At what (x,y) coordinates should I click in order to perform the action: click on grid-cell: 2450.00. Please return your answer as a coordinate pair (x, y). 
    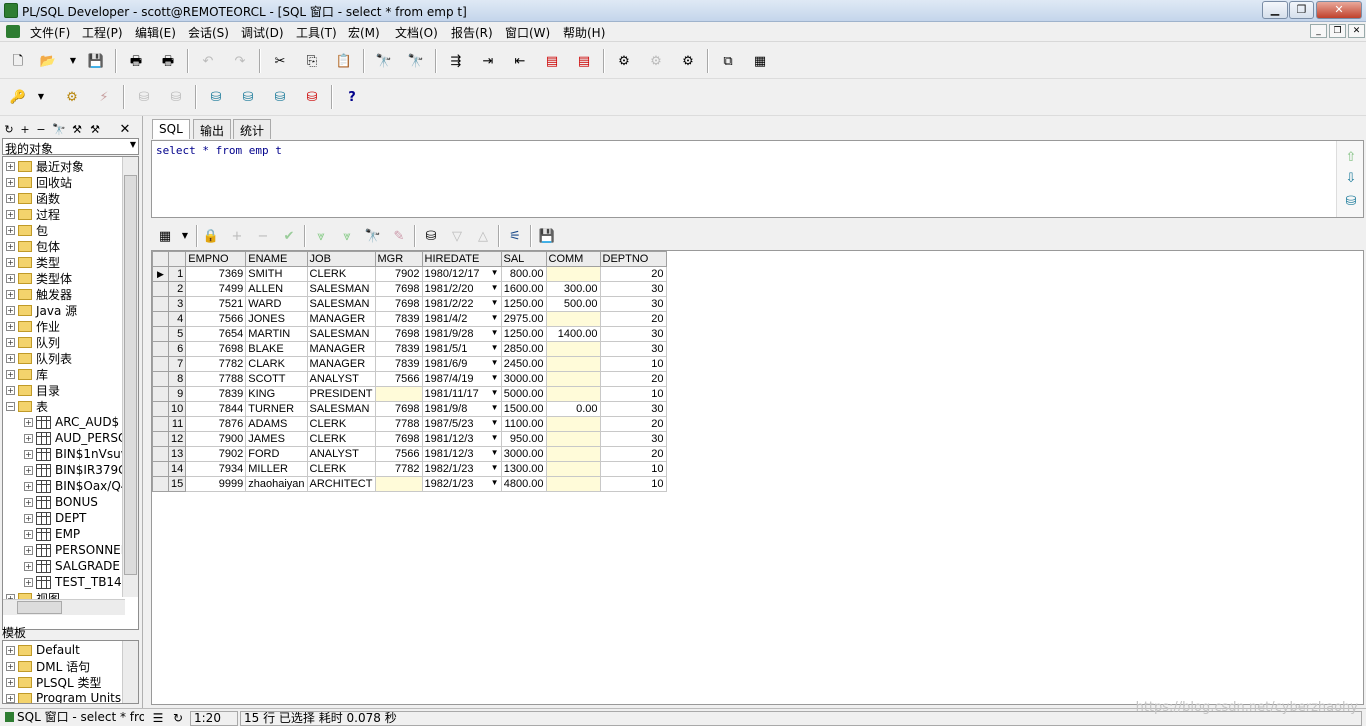
    Looking at the image, I should click on (523, 364).